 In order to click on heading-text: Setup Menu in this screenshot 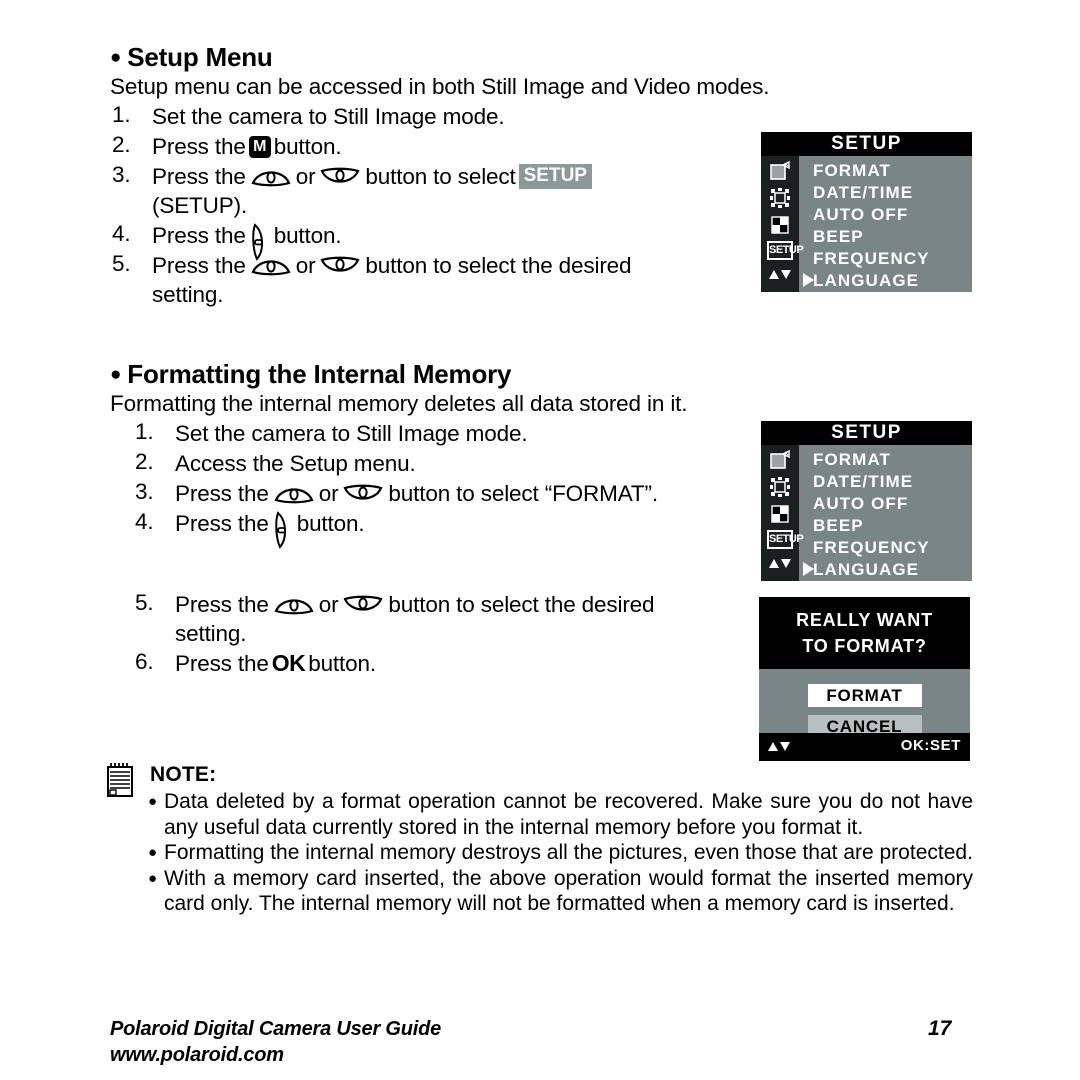, I will do `click(200, 57)`.